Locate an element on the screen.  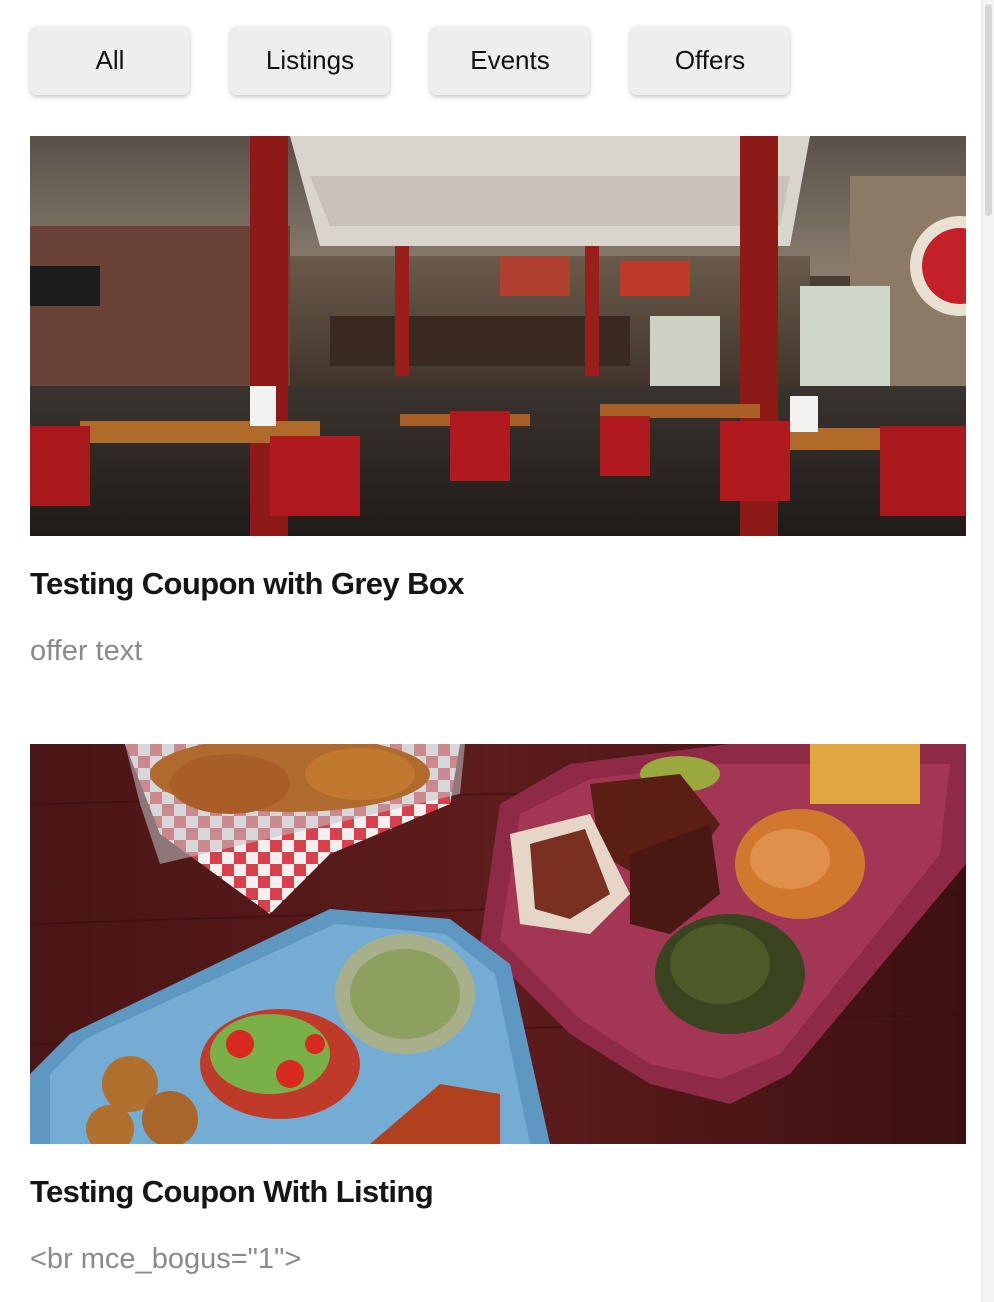
filter-listings-button: Listings is located at coordinates (310, 60).